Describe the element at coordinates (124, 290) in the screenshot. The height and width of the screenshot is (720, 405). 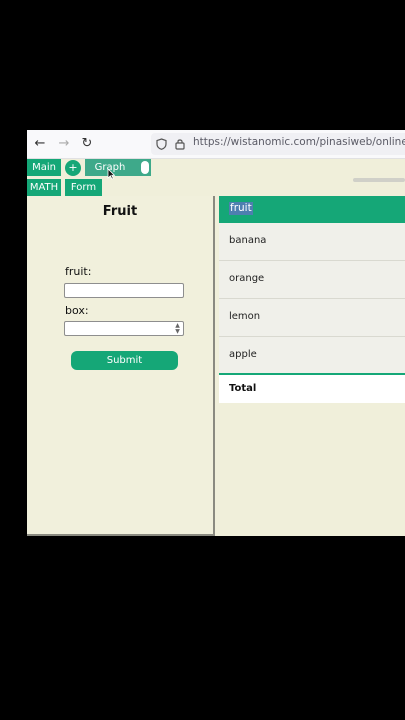
I see `fruit-input` at that location.